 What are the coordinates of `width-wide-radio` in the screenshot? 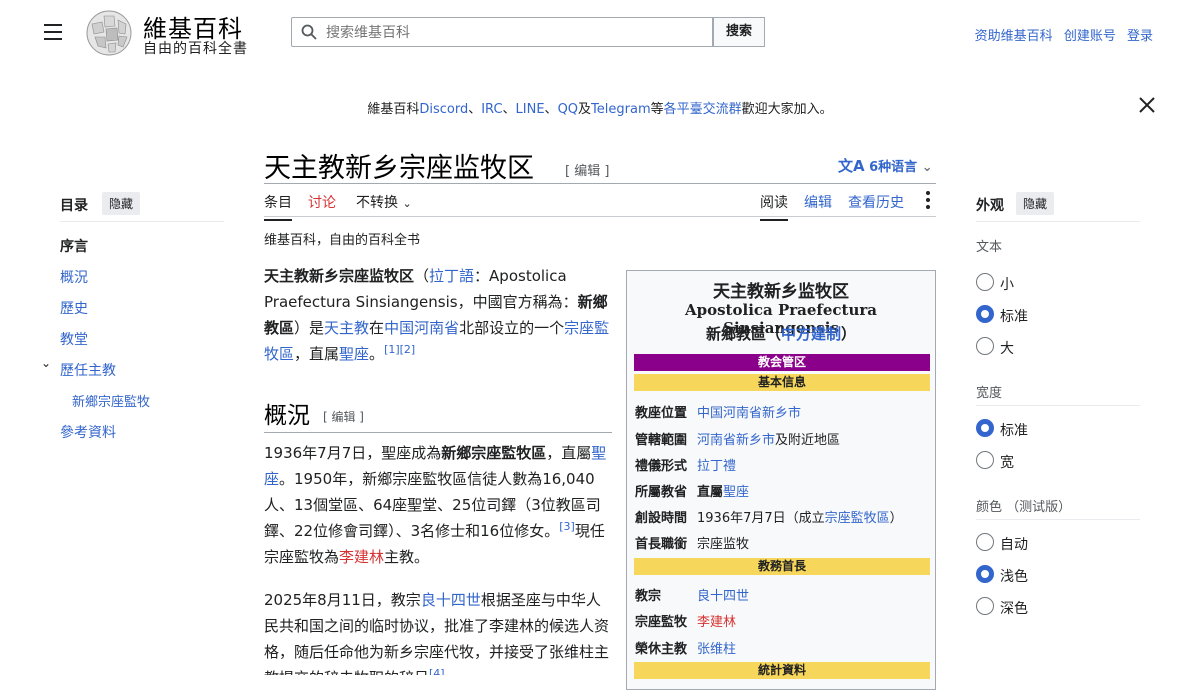 It's located at (985, 460).